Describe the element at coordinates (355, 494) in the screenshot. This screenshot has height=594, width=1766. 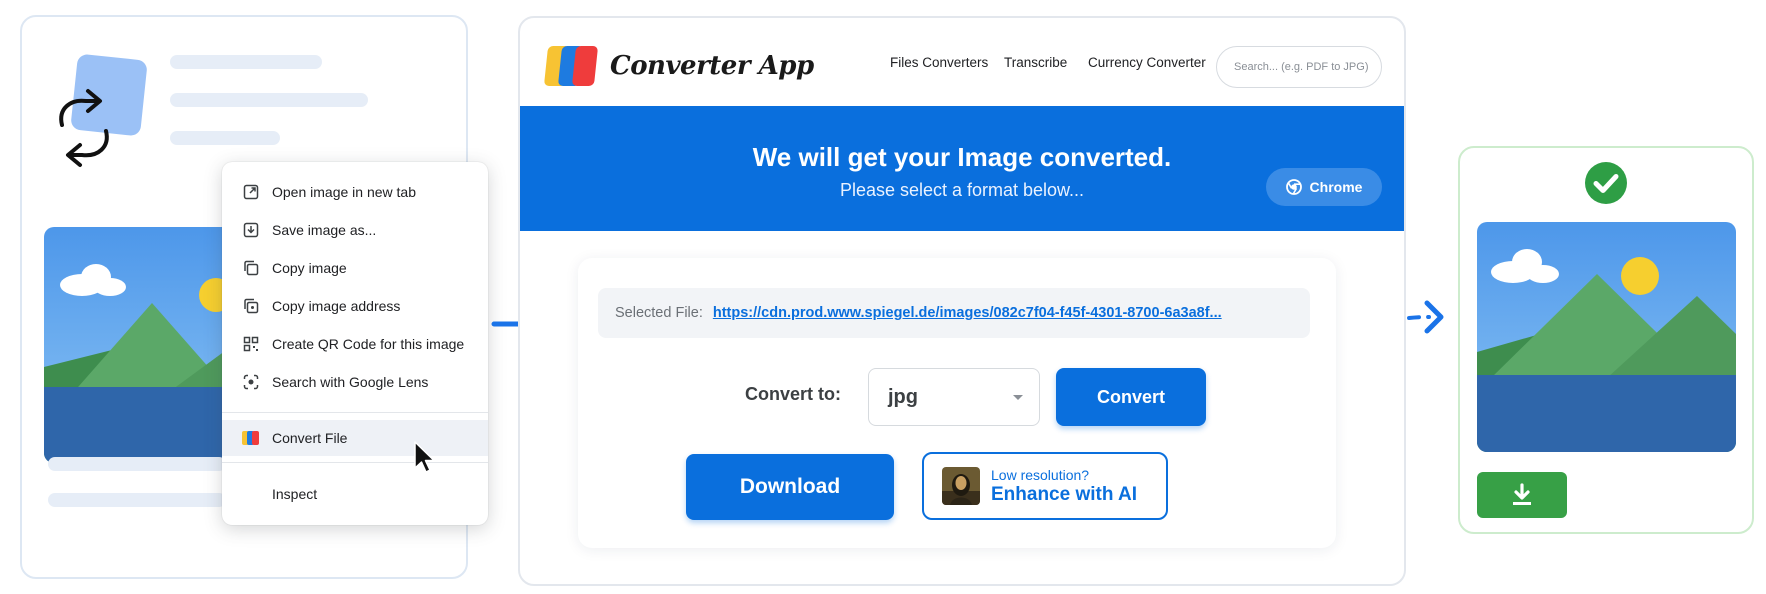
I see `menu-item-inspect: Inspect` at that location.